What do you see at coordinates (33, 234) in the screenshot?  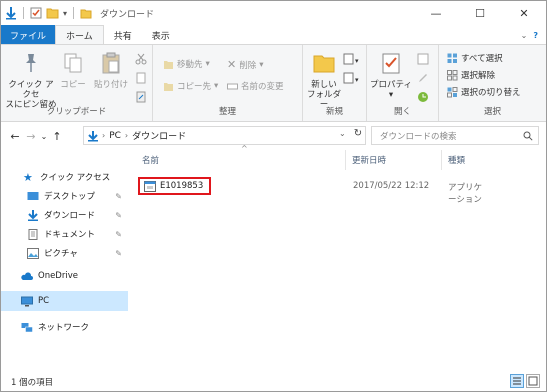 I see `document-icon` at bounding box center [33, 234].